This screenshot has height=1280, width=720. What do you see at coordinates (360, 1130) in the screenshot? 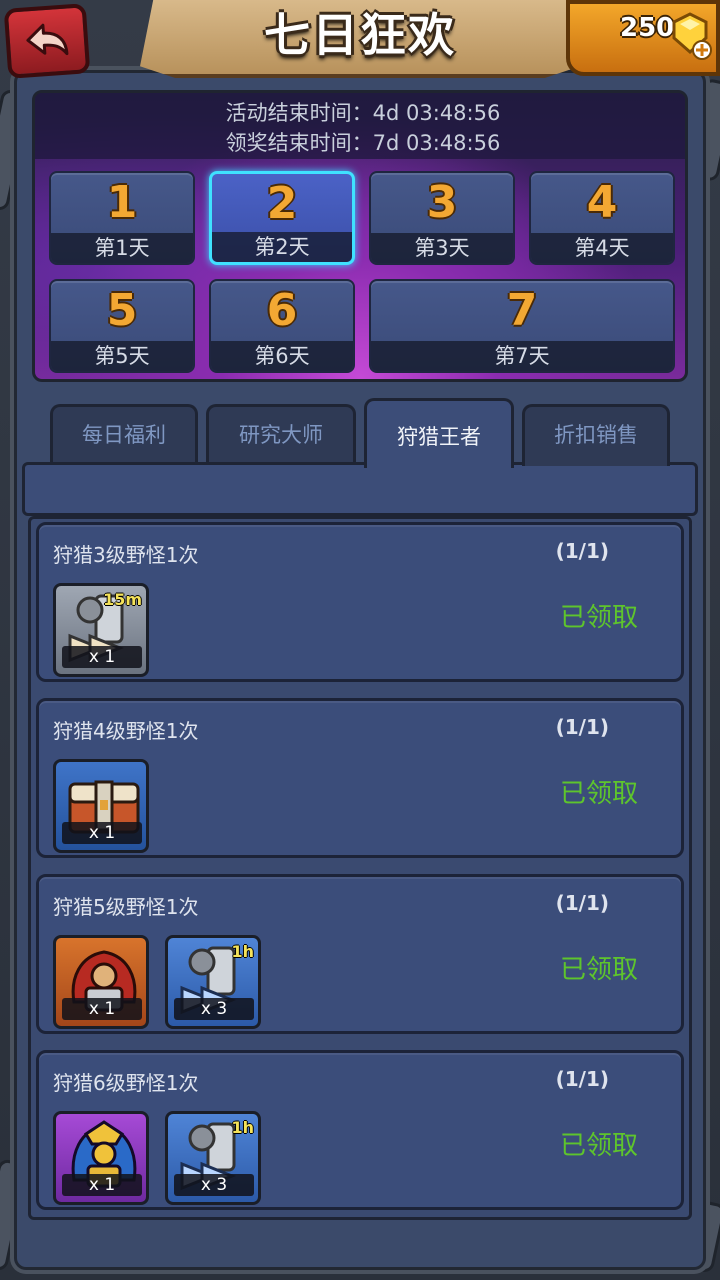
I see `list-item: 狩猎6级野怪1次 (1/1) x 1 1h x 3 已领取` at bounding box center [360, 1130].